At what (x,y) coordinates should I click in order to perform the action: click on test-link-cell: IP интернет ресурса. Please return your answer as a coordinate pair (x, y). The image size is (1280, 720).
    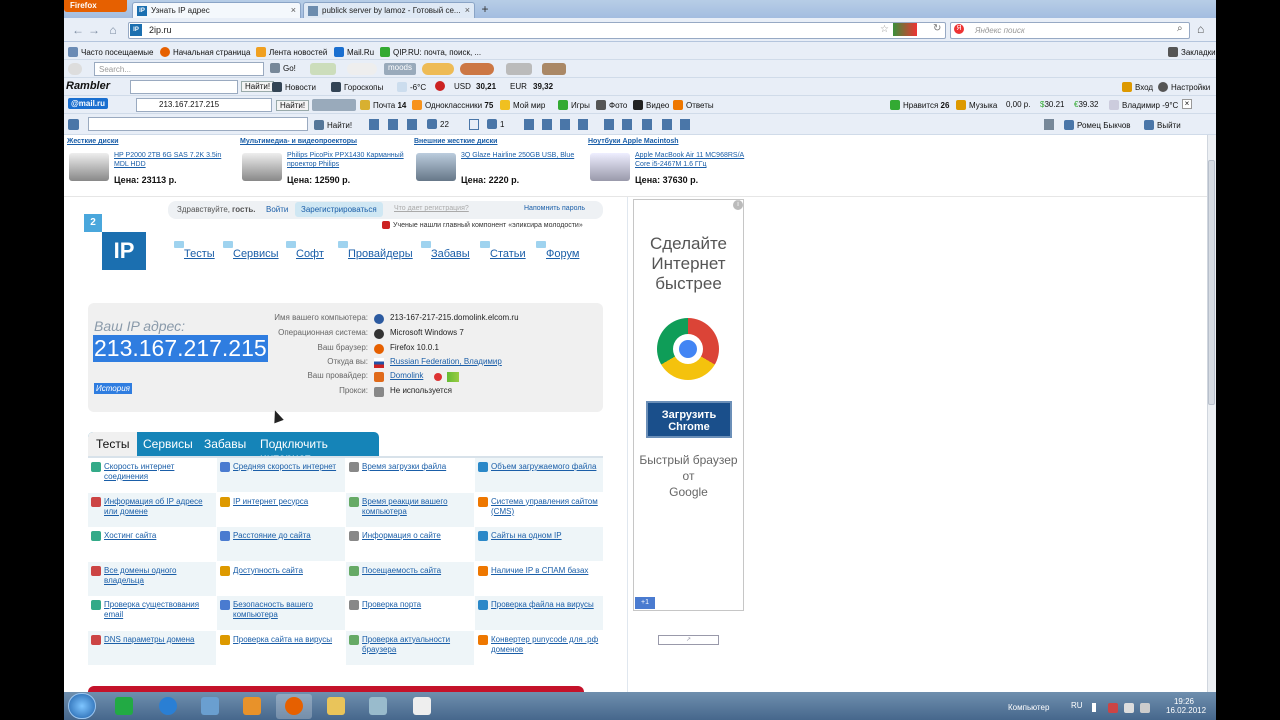
    Looking at the image, I should click on (281, 510).